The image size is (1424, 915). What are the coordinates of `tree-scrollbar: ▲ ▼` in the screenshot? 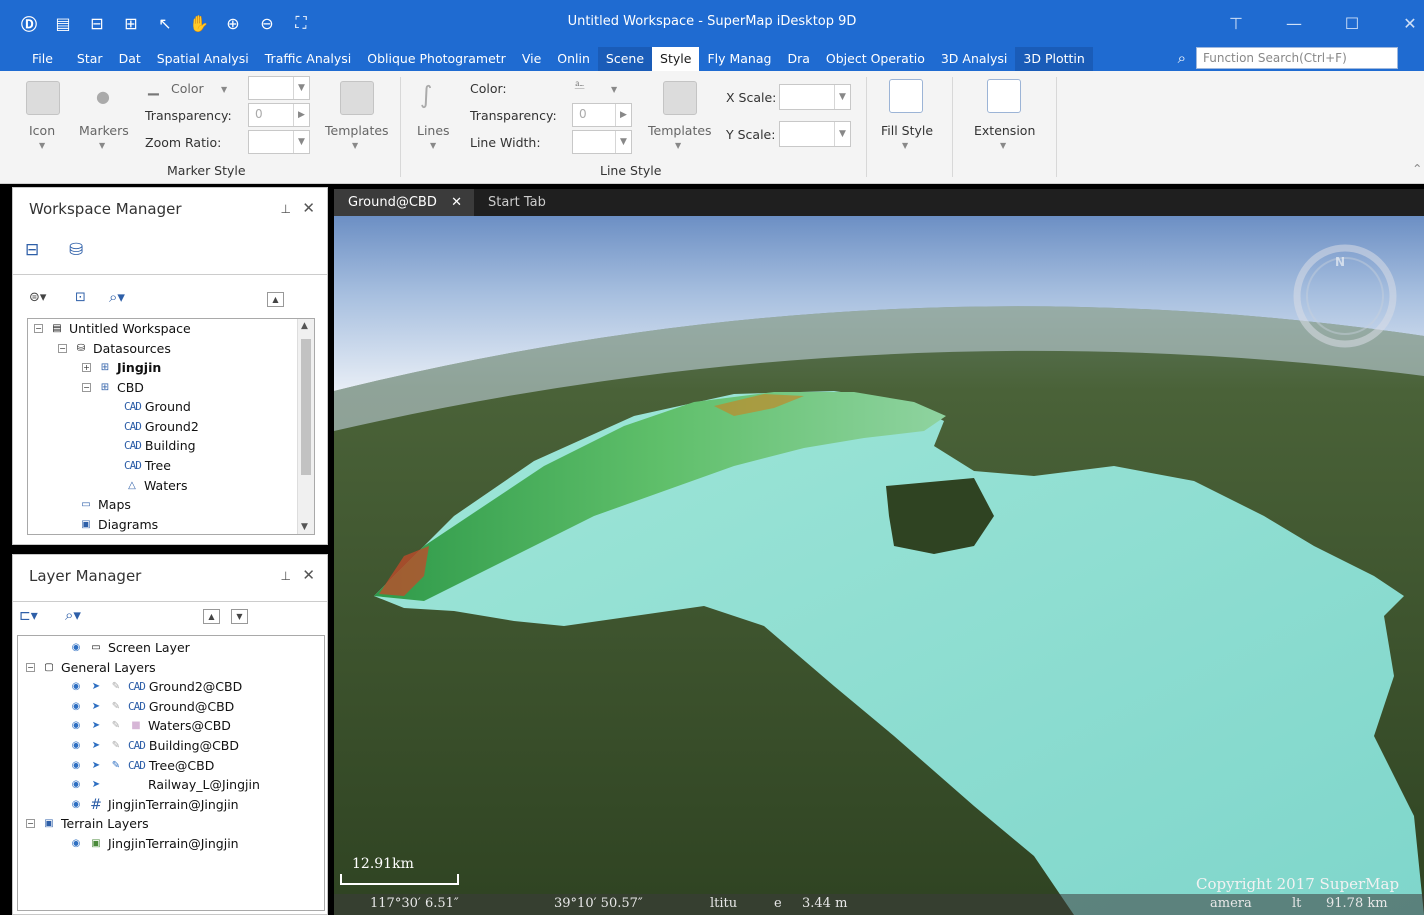 It's located at (305, 426).